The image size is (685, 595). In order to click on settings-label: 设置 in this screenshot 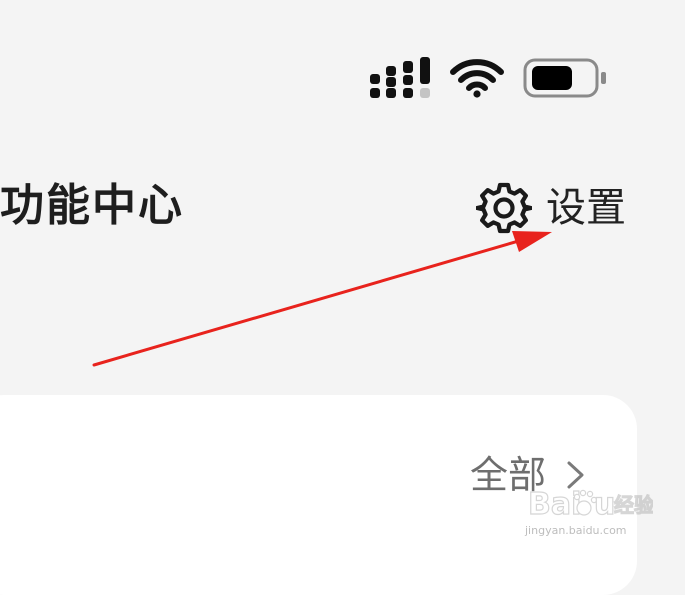, I will do `click(586, 208)`.